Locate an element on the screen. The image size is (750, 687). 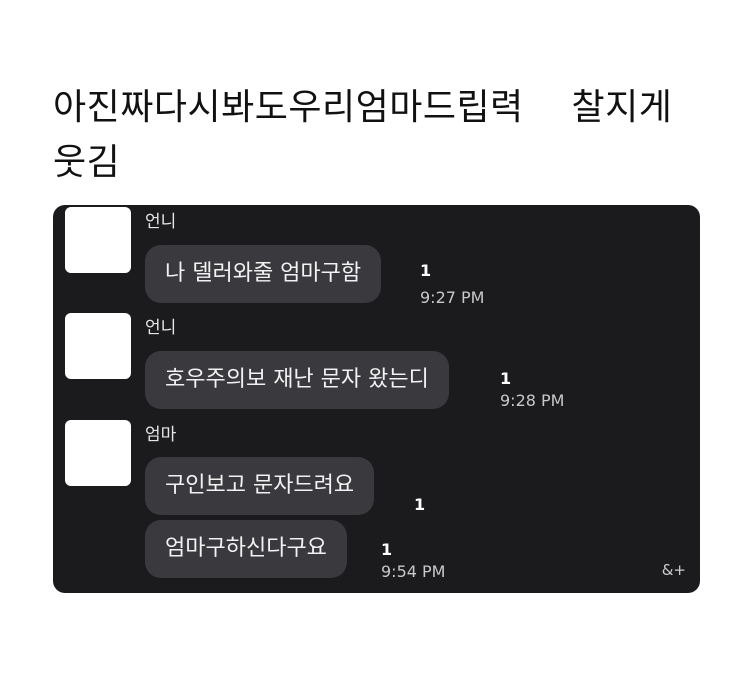
message-bubble: 호우주의보 재난 문자 왔는디 is located at coordinates (297, 380).